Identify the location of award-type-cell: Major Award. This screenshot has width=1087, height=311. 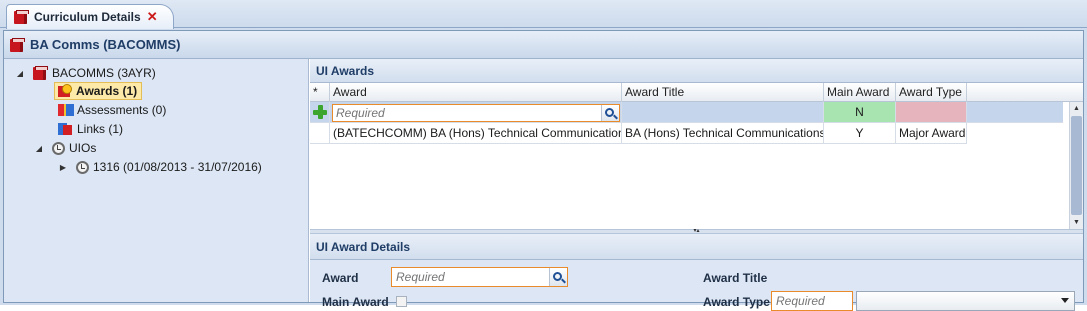
(931, 133).